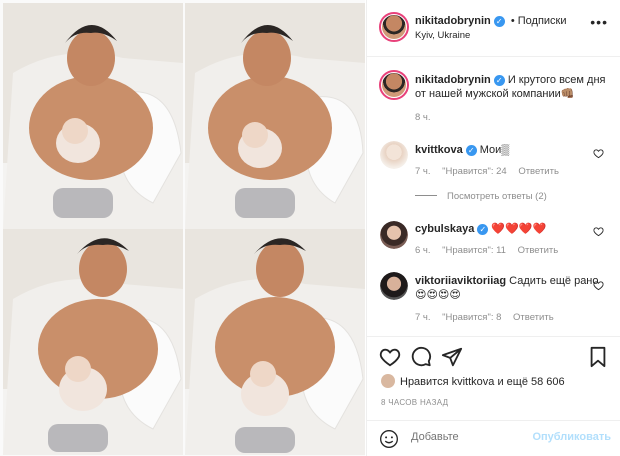  Describe the element at coordinates (439, 150) in the screenshot. I see `comment-username: kvittkova` at that location.